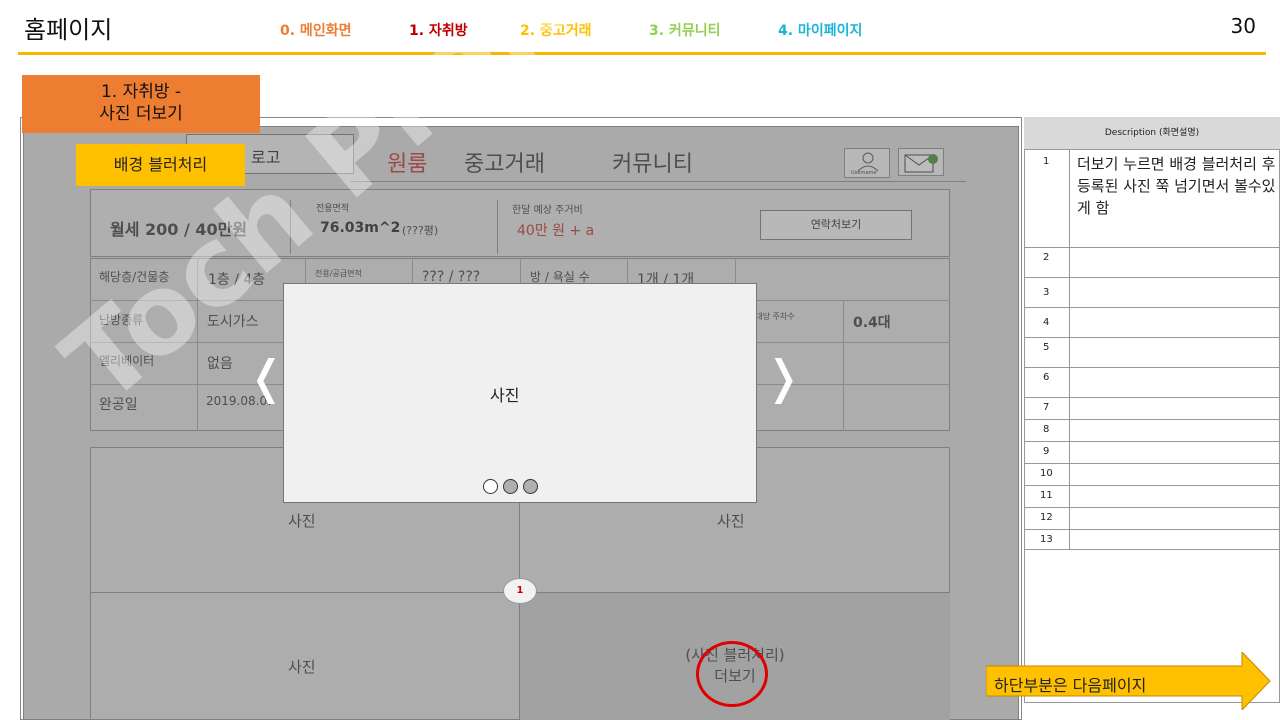 The width and height of the screenshot is (1280, 720). What do you see at coordinates (266, 377) in the screenshot?
I see `prev-photo-icon: ❬` at bounding box center [266, 377].